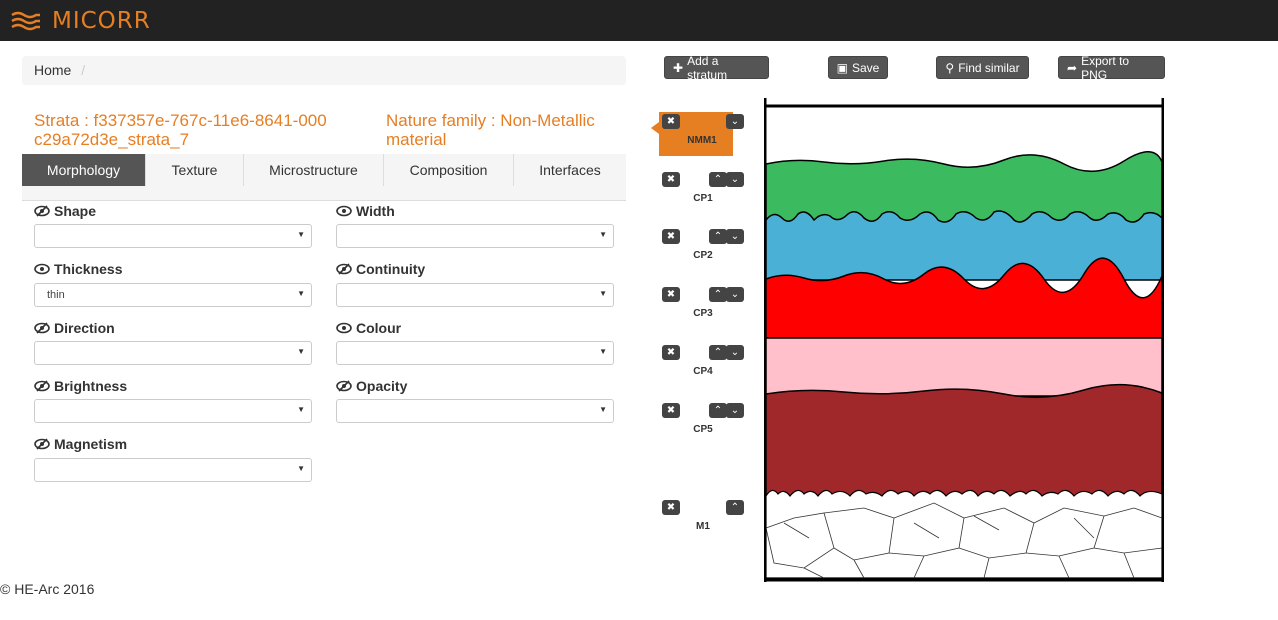  What do you see at coordinates (314, 170) in the screenshot?
I see `tab-microstructure: Microstructure` at bounding box center [314, 170].